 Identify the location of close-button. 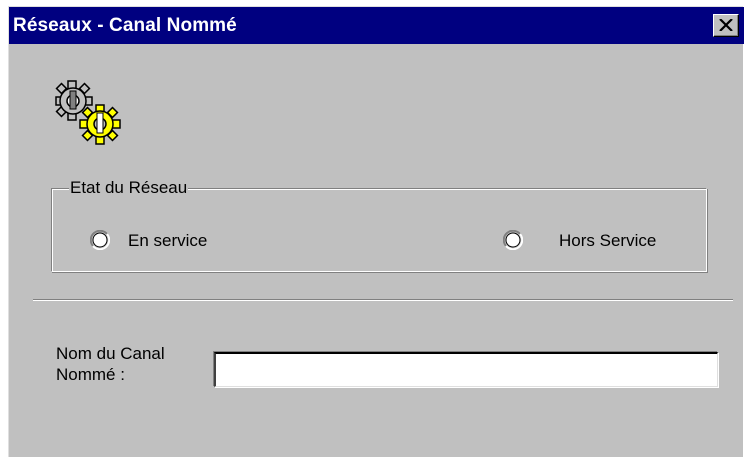
(726, 25).